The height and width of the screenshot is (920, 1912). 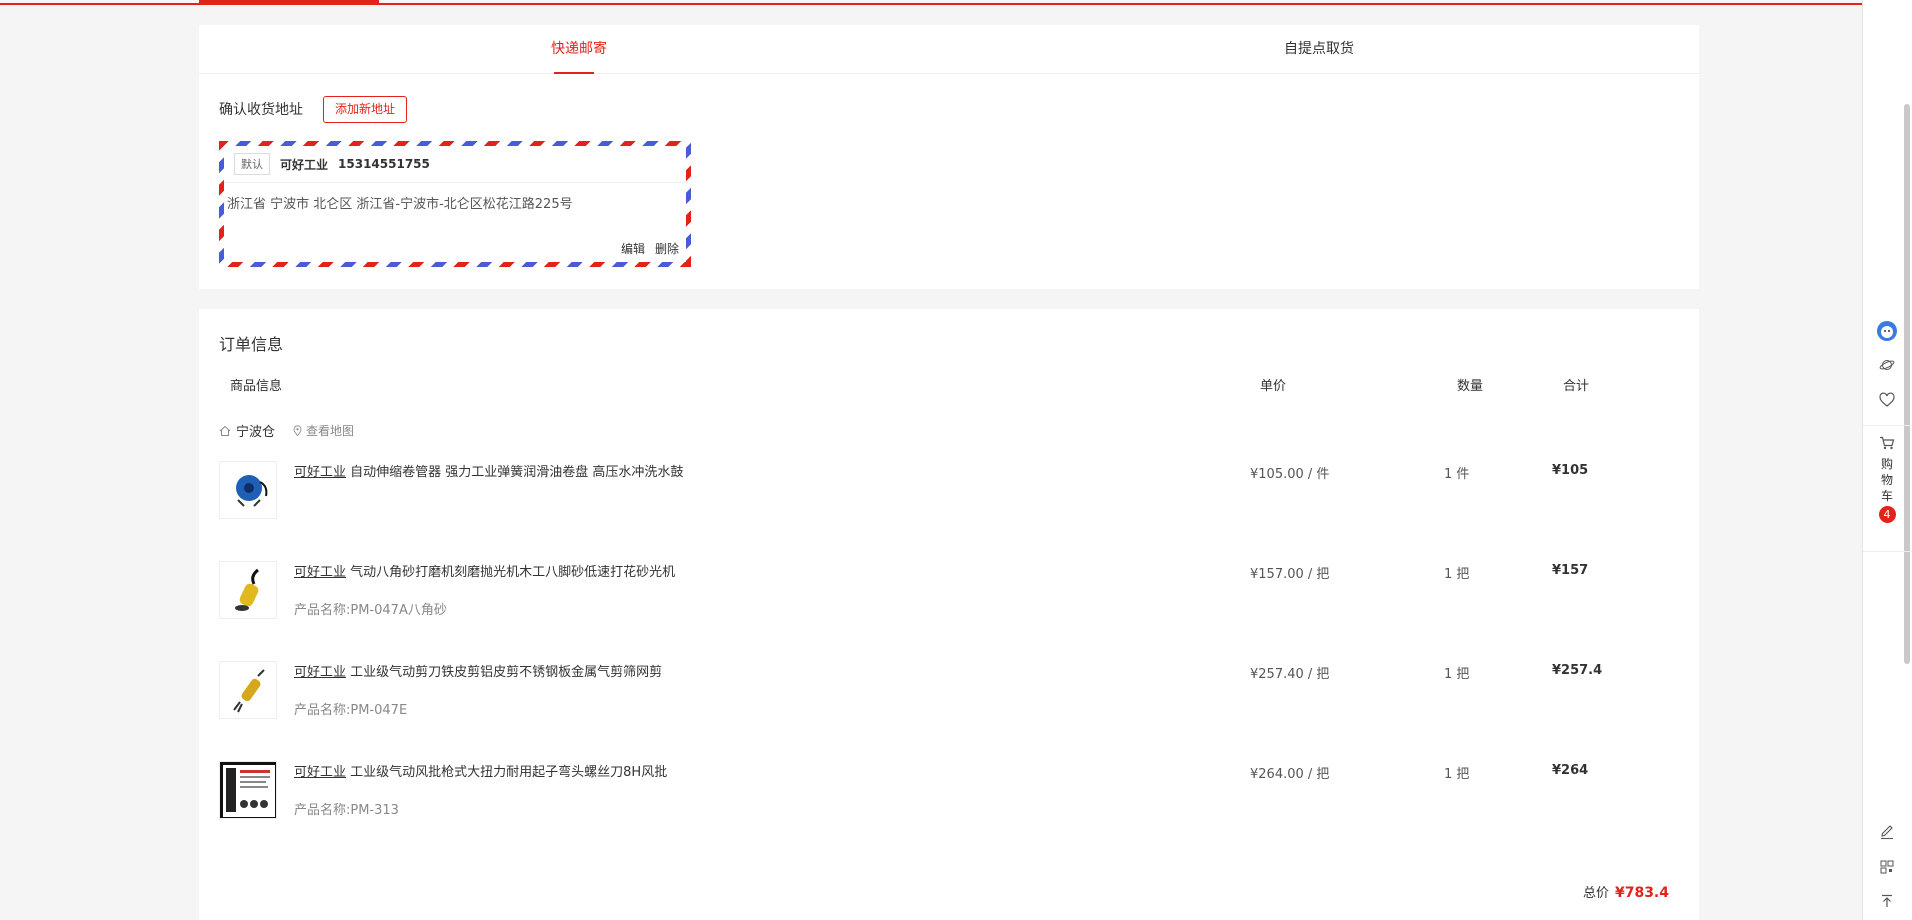 What do you see at coordinates (1641, 893) in the screenshot?
I see `total-value: ¥783.4` at bounding box center [1641, 893].